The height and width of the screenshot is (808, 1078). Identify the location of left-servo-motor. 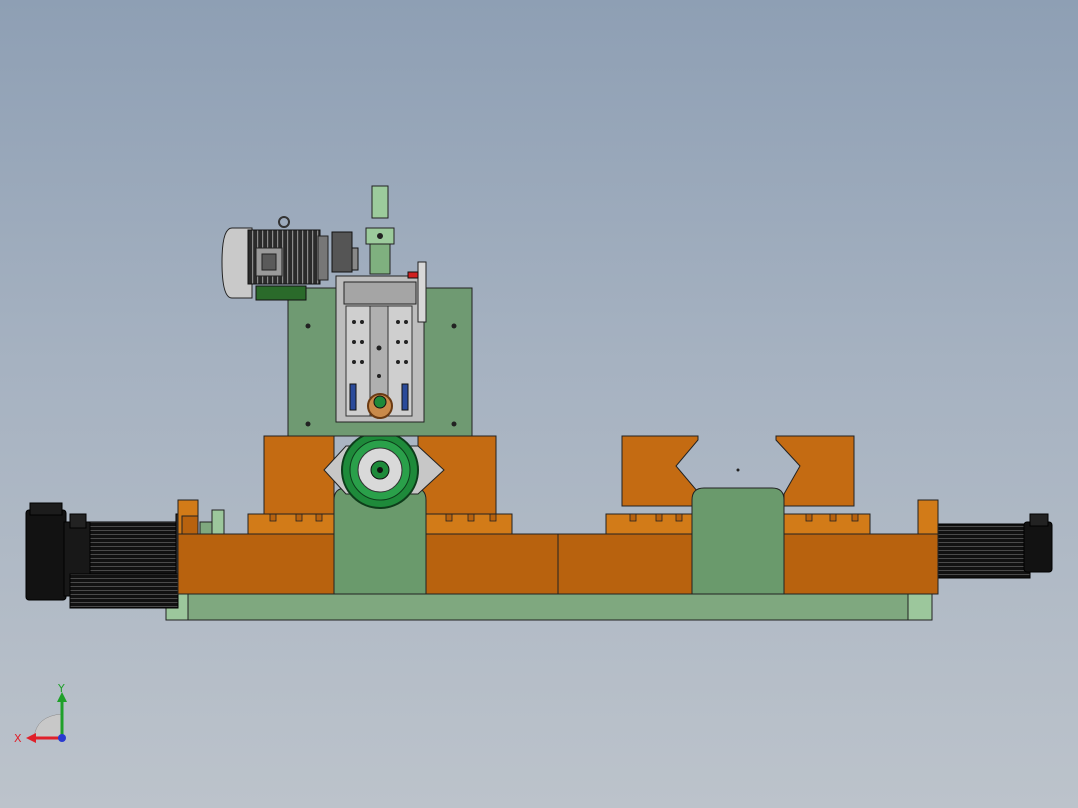
(104, 555).